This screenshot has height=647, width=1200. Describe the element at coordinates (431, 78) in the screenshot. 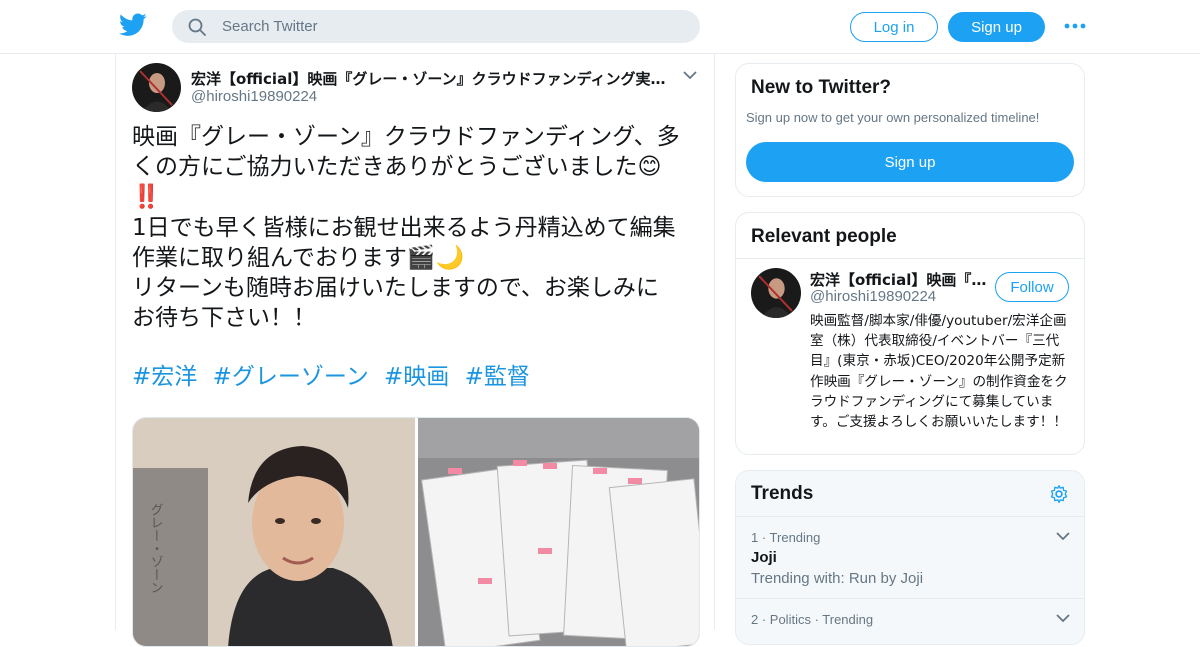

I see `author-name: 宏洋【official】映画『グレー・ゾーン』クラウドファンディング実施中` at that location.